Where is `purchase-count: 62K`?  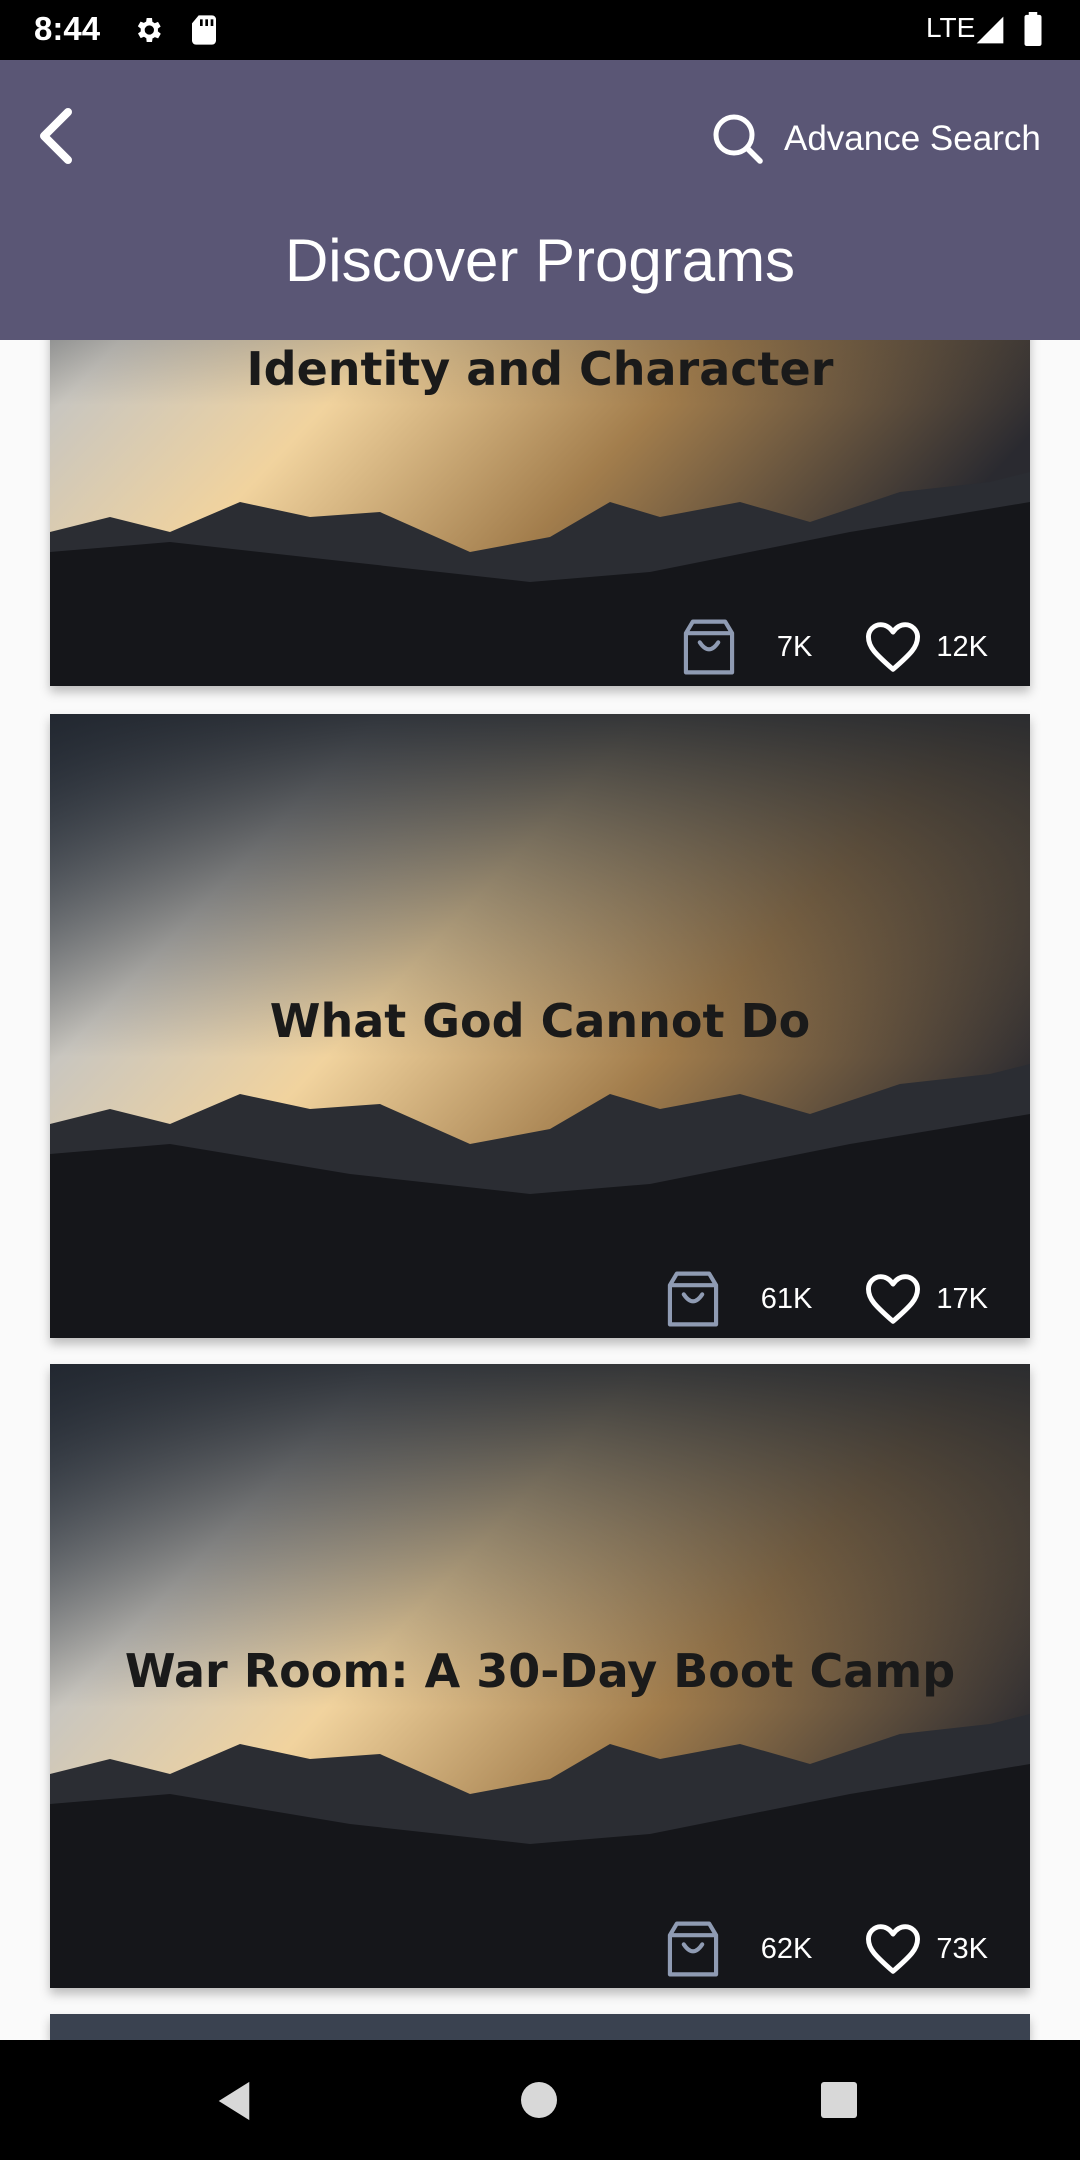
purchase-count: 62K is located at coordinates (786, 1948).